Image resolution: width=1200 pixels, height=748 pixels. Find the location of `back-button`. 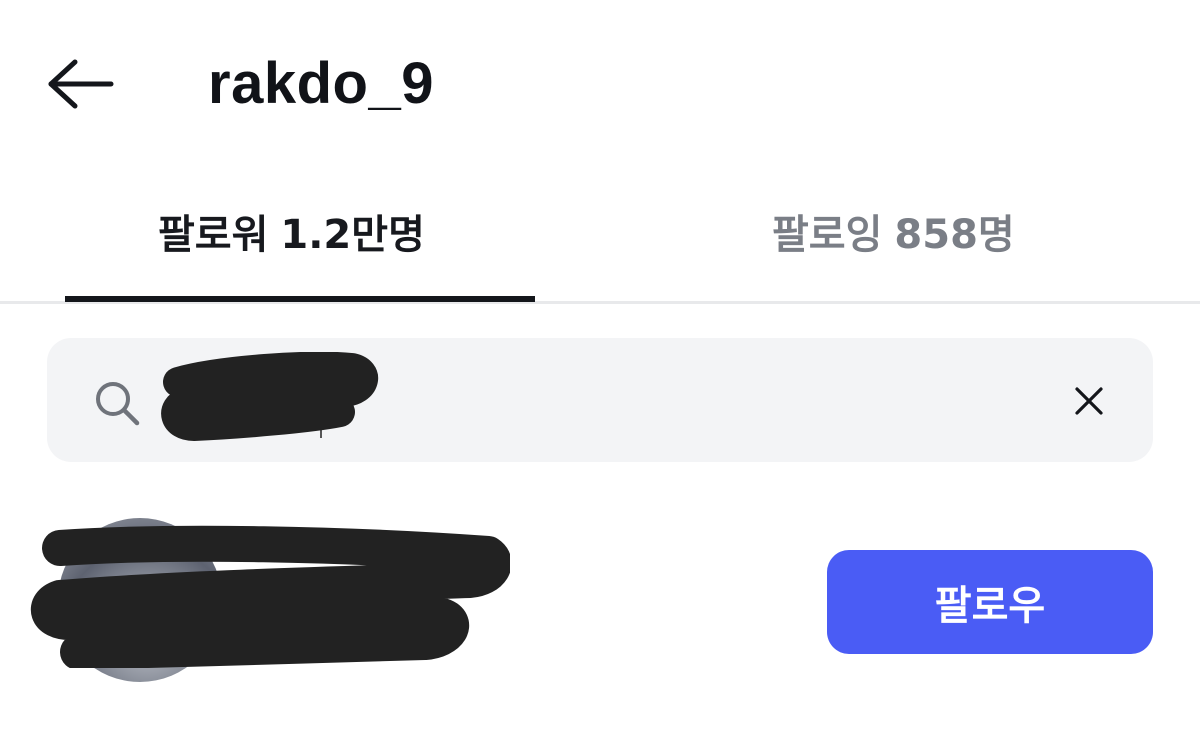

back-button is located at coordinates (80, 84).